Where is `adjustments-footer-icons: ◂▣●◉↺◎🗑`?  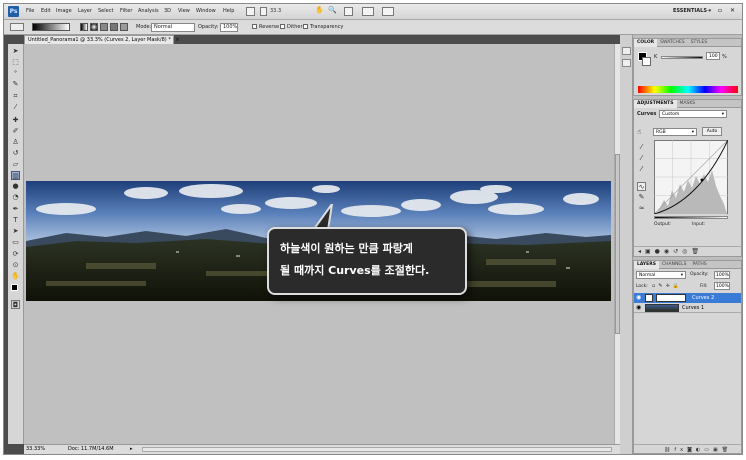 adjustments-footer-icons: ◂▣●◉↺◎🗑 is located at coordinates (687, 251).